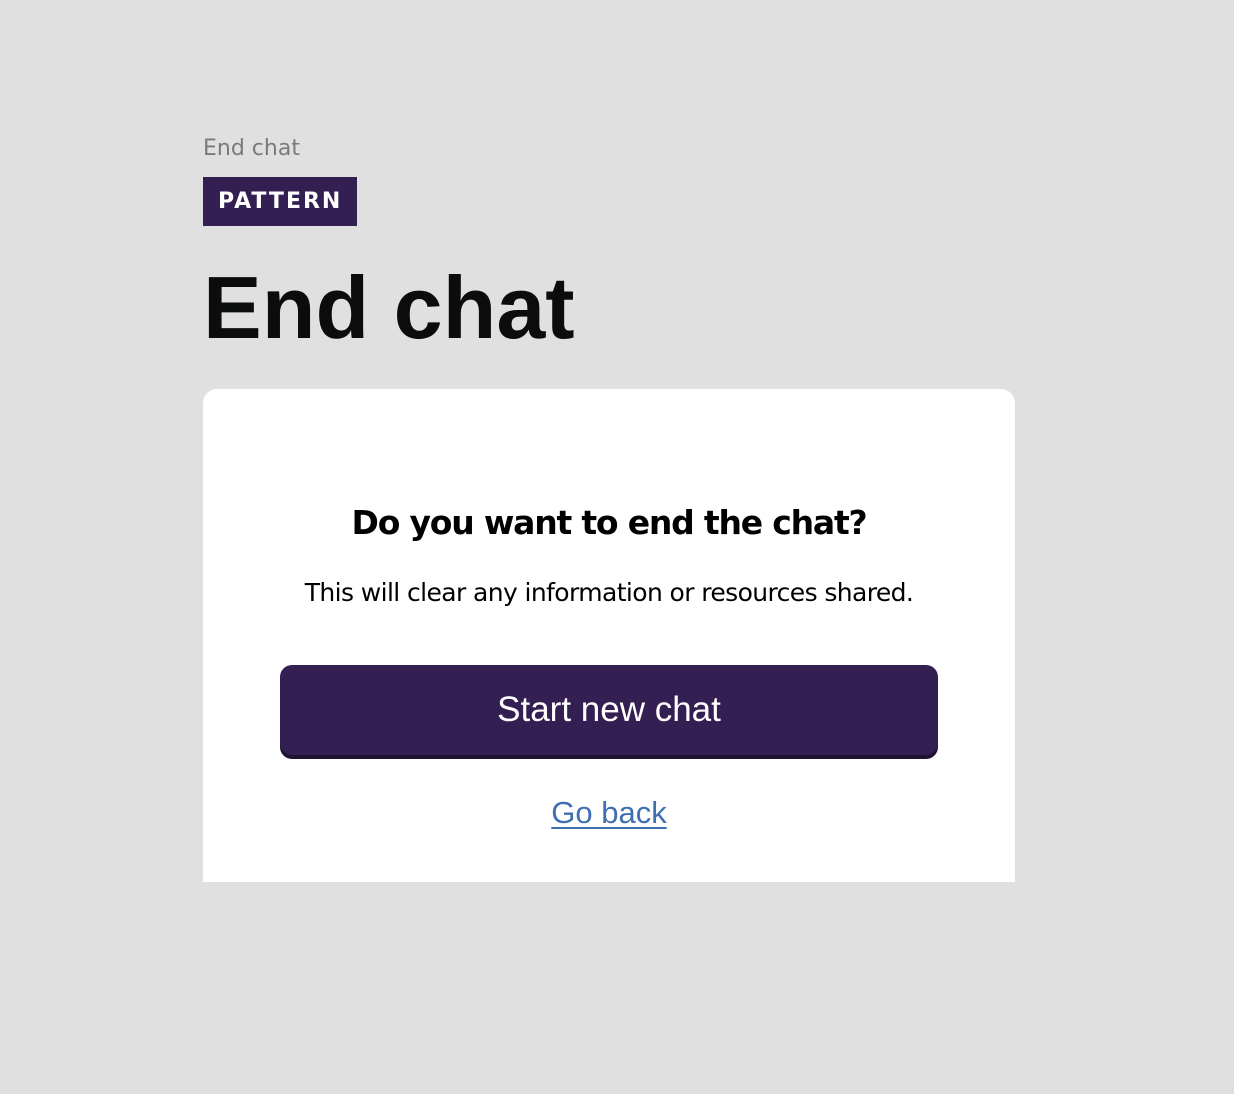 This screenshot has width=1234, height=1094. I want to click on pattern-tag: PATTERN, so click(280, 201).